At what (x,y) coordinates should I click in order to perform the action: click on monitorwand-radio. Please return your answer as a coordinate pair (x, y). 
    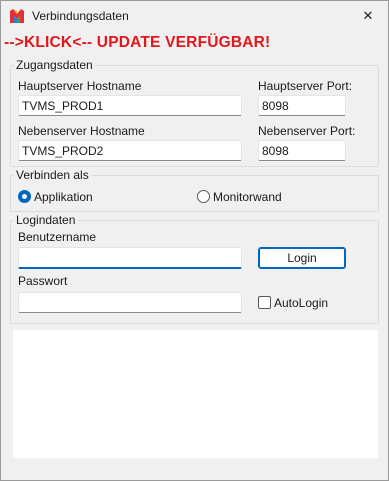
    Looking at the image, I should click on (203, 196).